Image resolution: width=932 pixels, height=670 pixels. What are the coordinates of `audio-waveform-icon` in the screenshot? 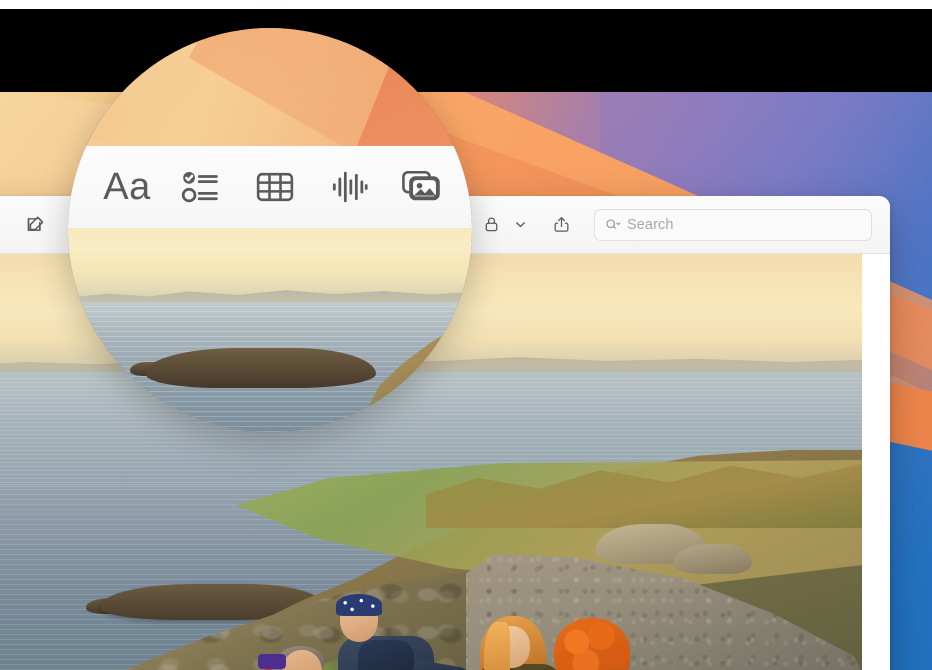 It's located at (349, 187).